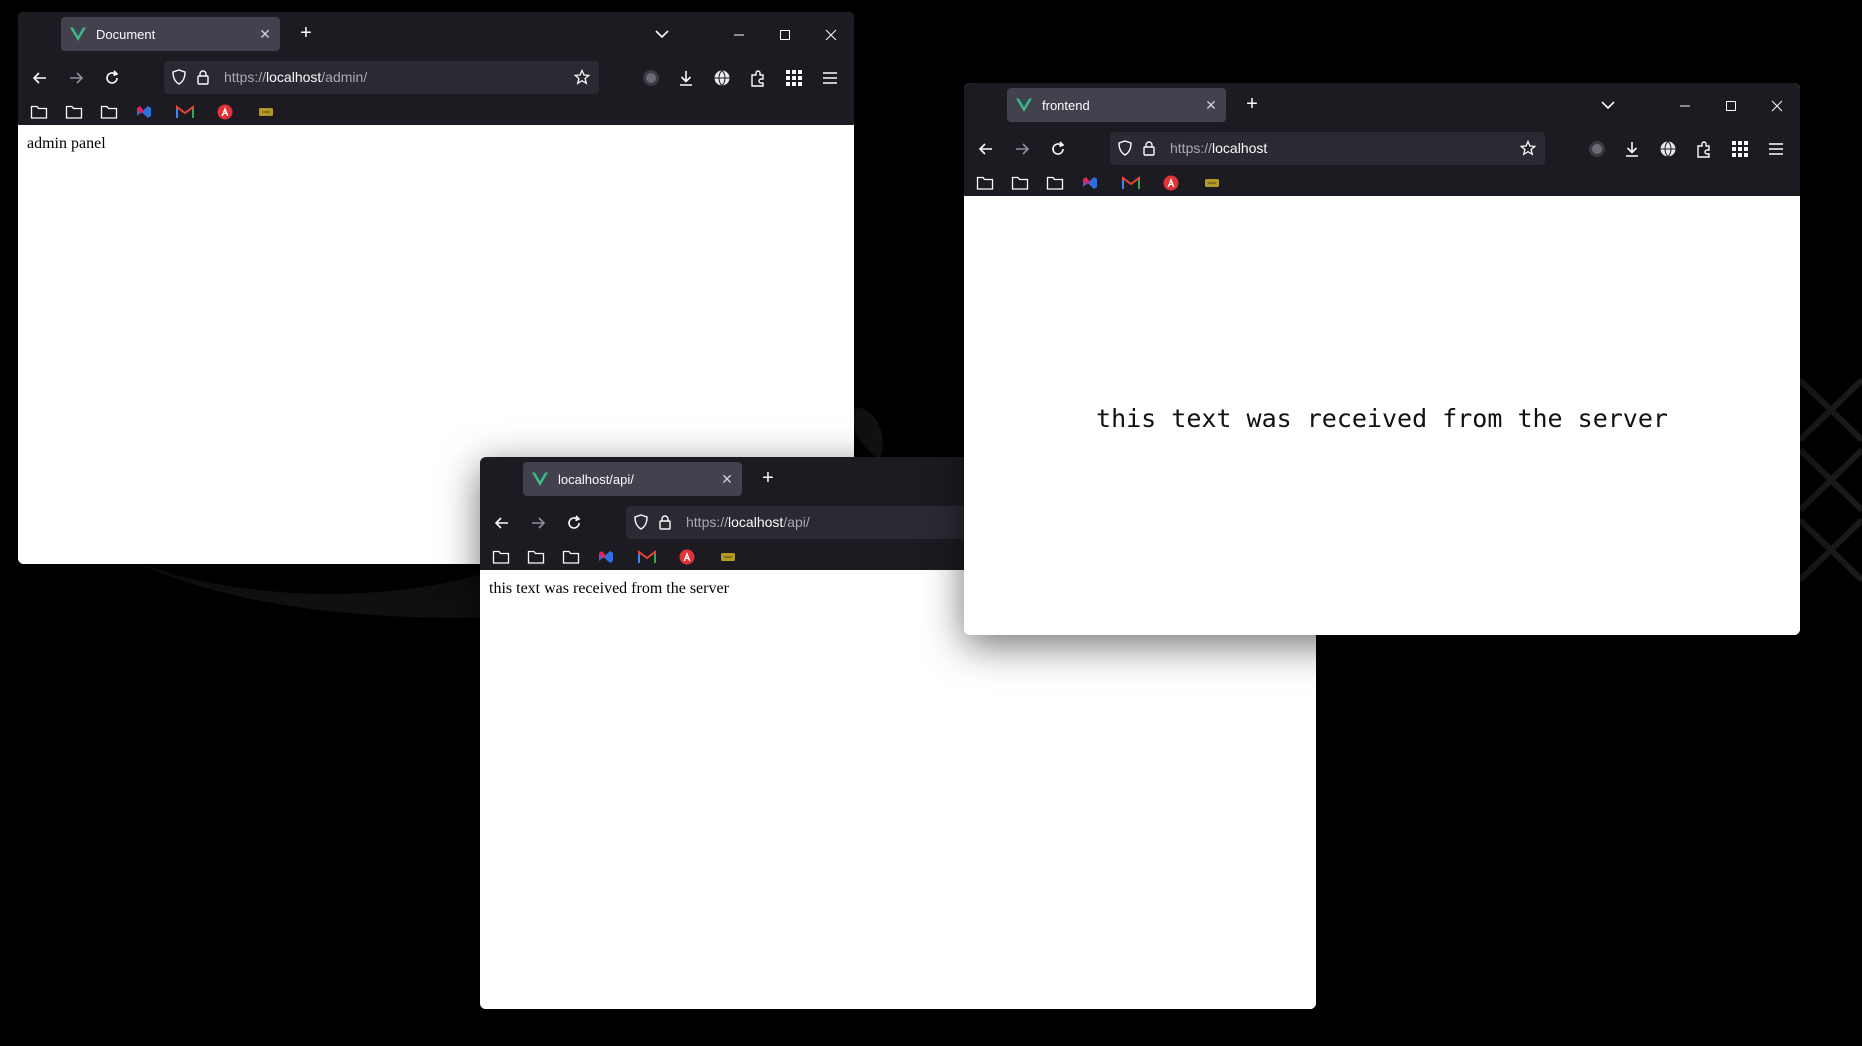  What do you see at coordinates (66, 143) in the screenshot?
I see `admin-panel-text: admin panel` at bounding box center [66, 143].